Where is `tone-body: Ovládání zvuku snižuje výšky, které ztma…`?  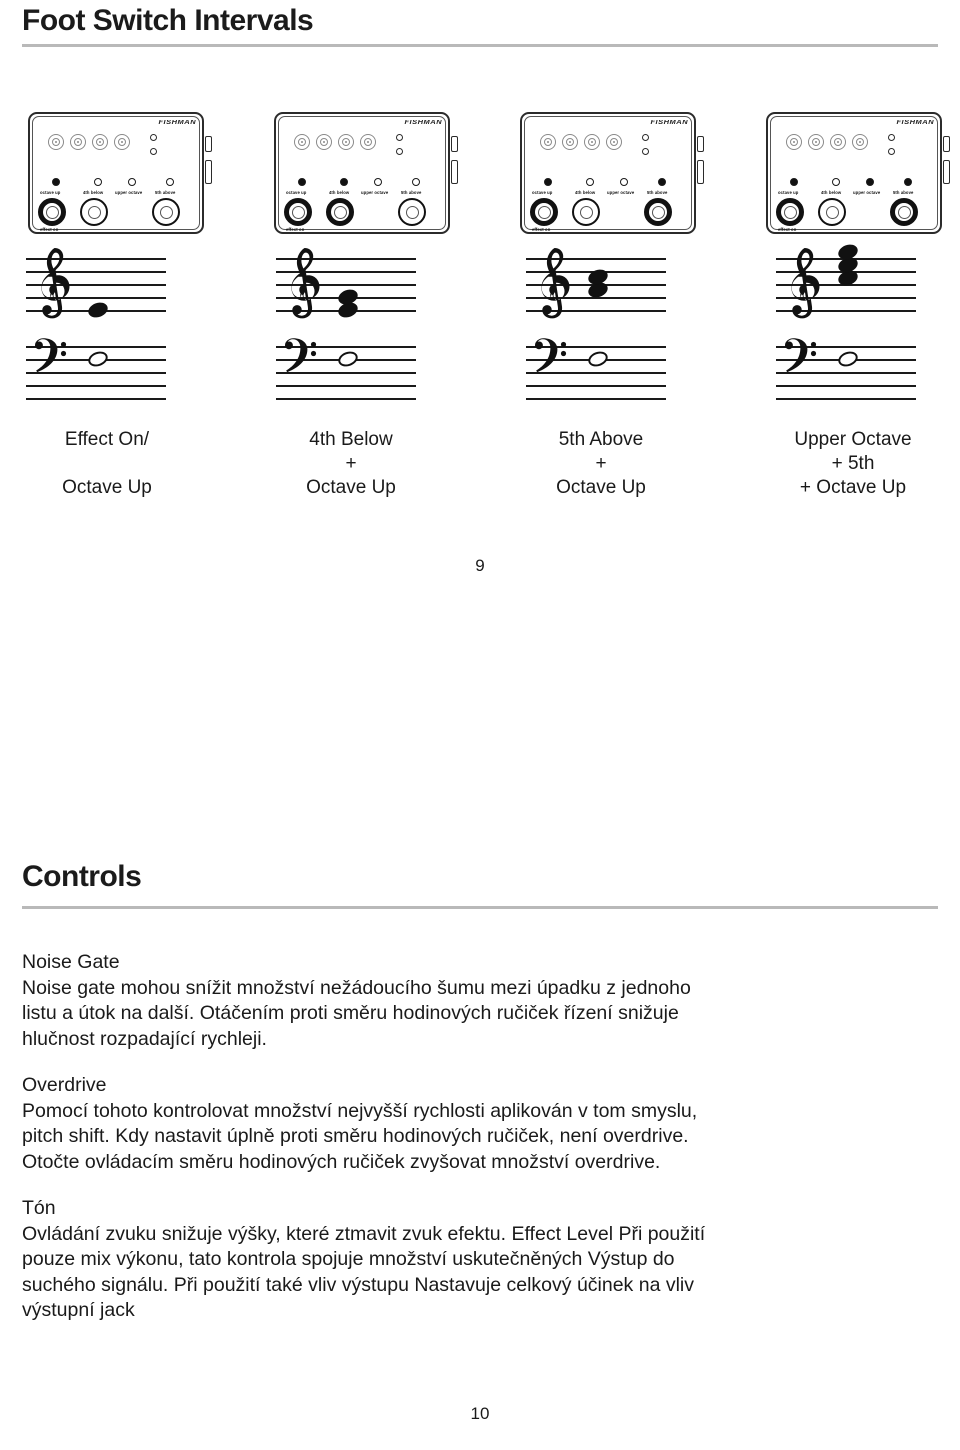 tone-body: Ovládání zvuku snižuje výšky, které ztma… is located at coordinates (364, 1272).